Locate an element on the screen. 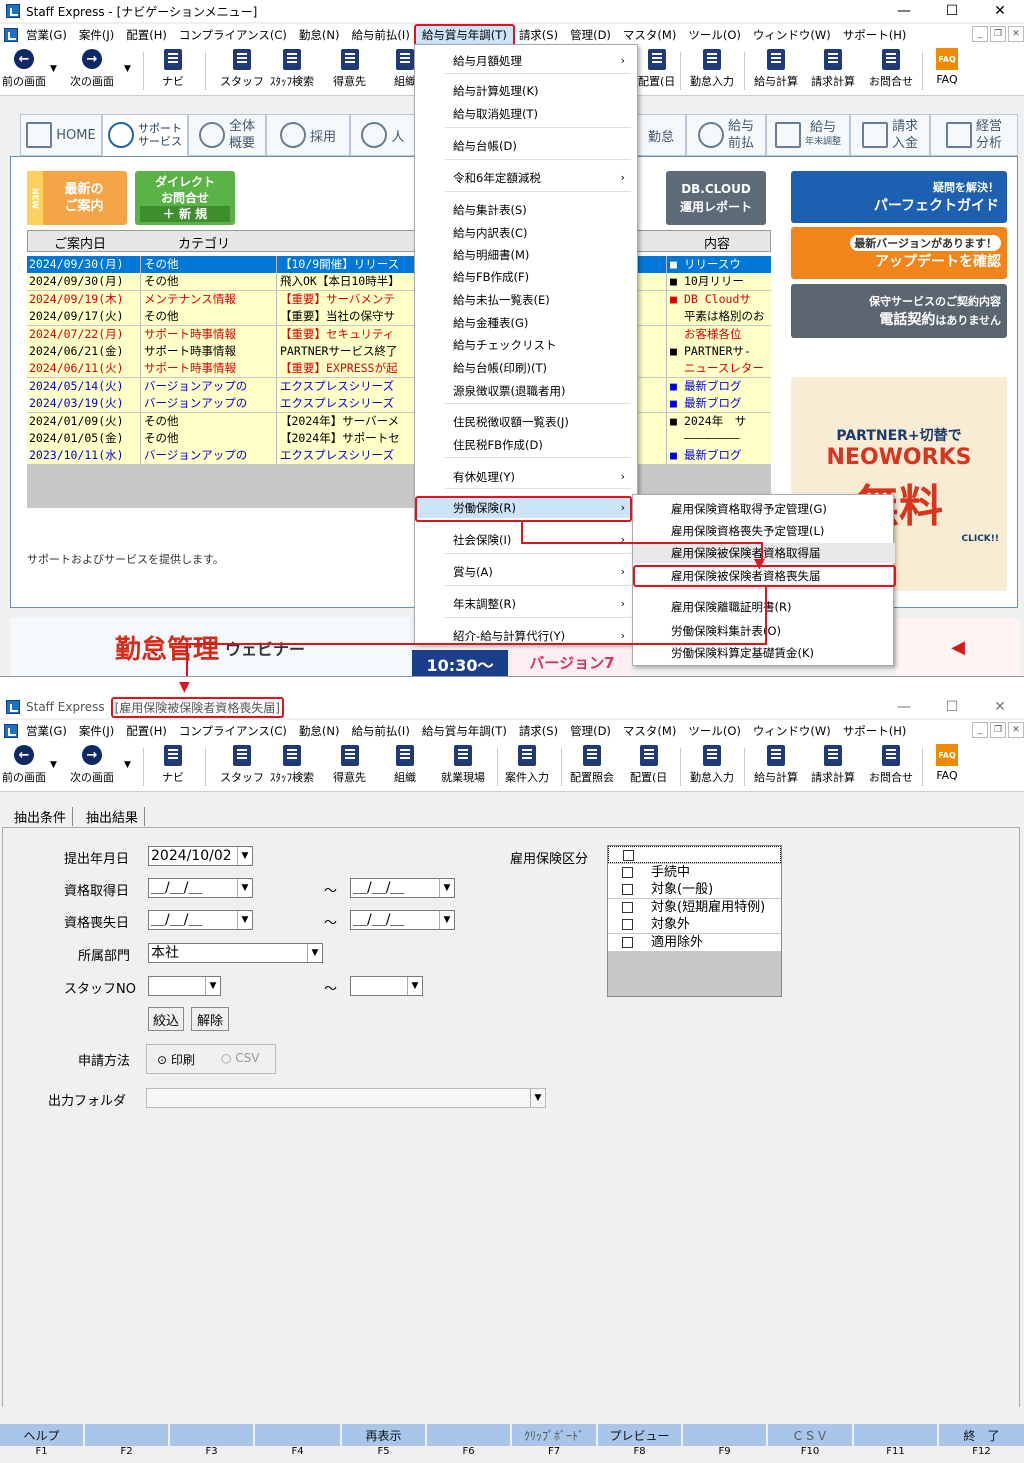 The height and width of the screenshot is (1463, 1024). dropdown-item: 給与台帳(D) is located at coordinates (527, 146).